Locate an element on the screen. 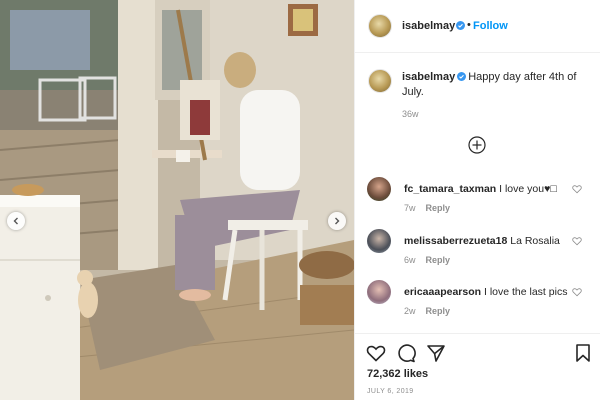 Image resolution: width=600 pixels, height=400 pixels. likes-count: 72,362 likes is located at coordinates (397, 374).